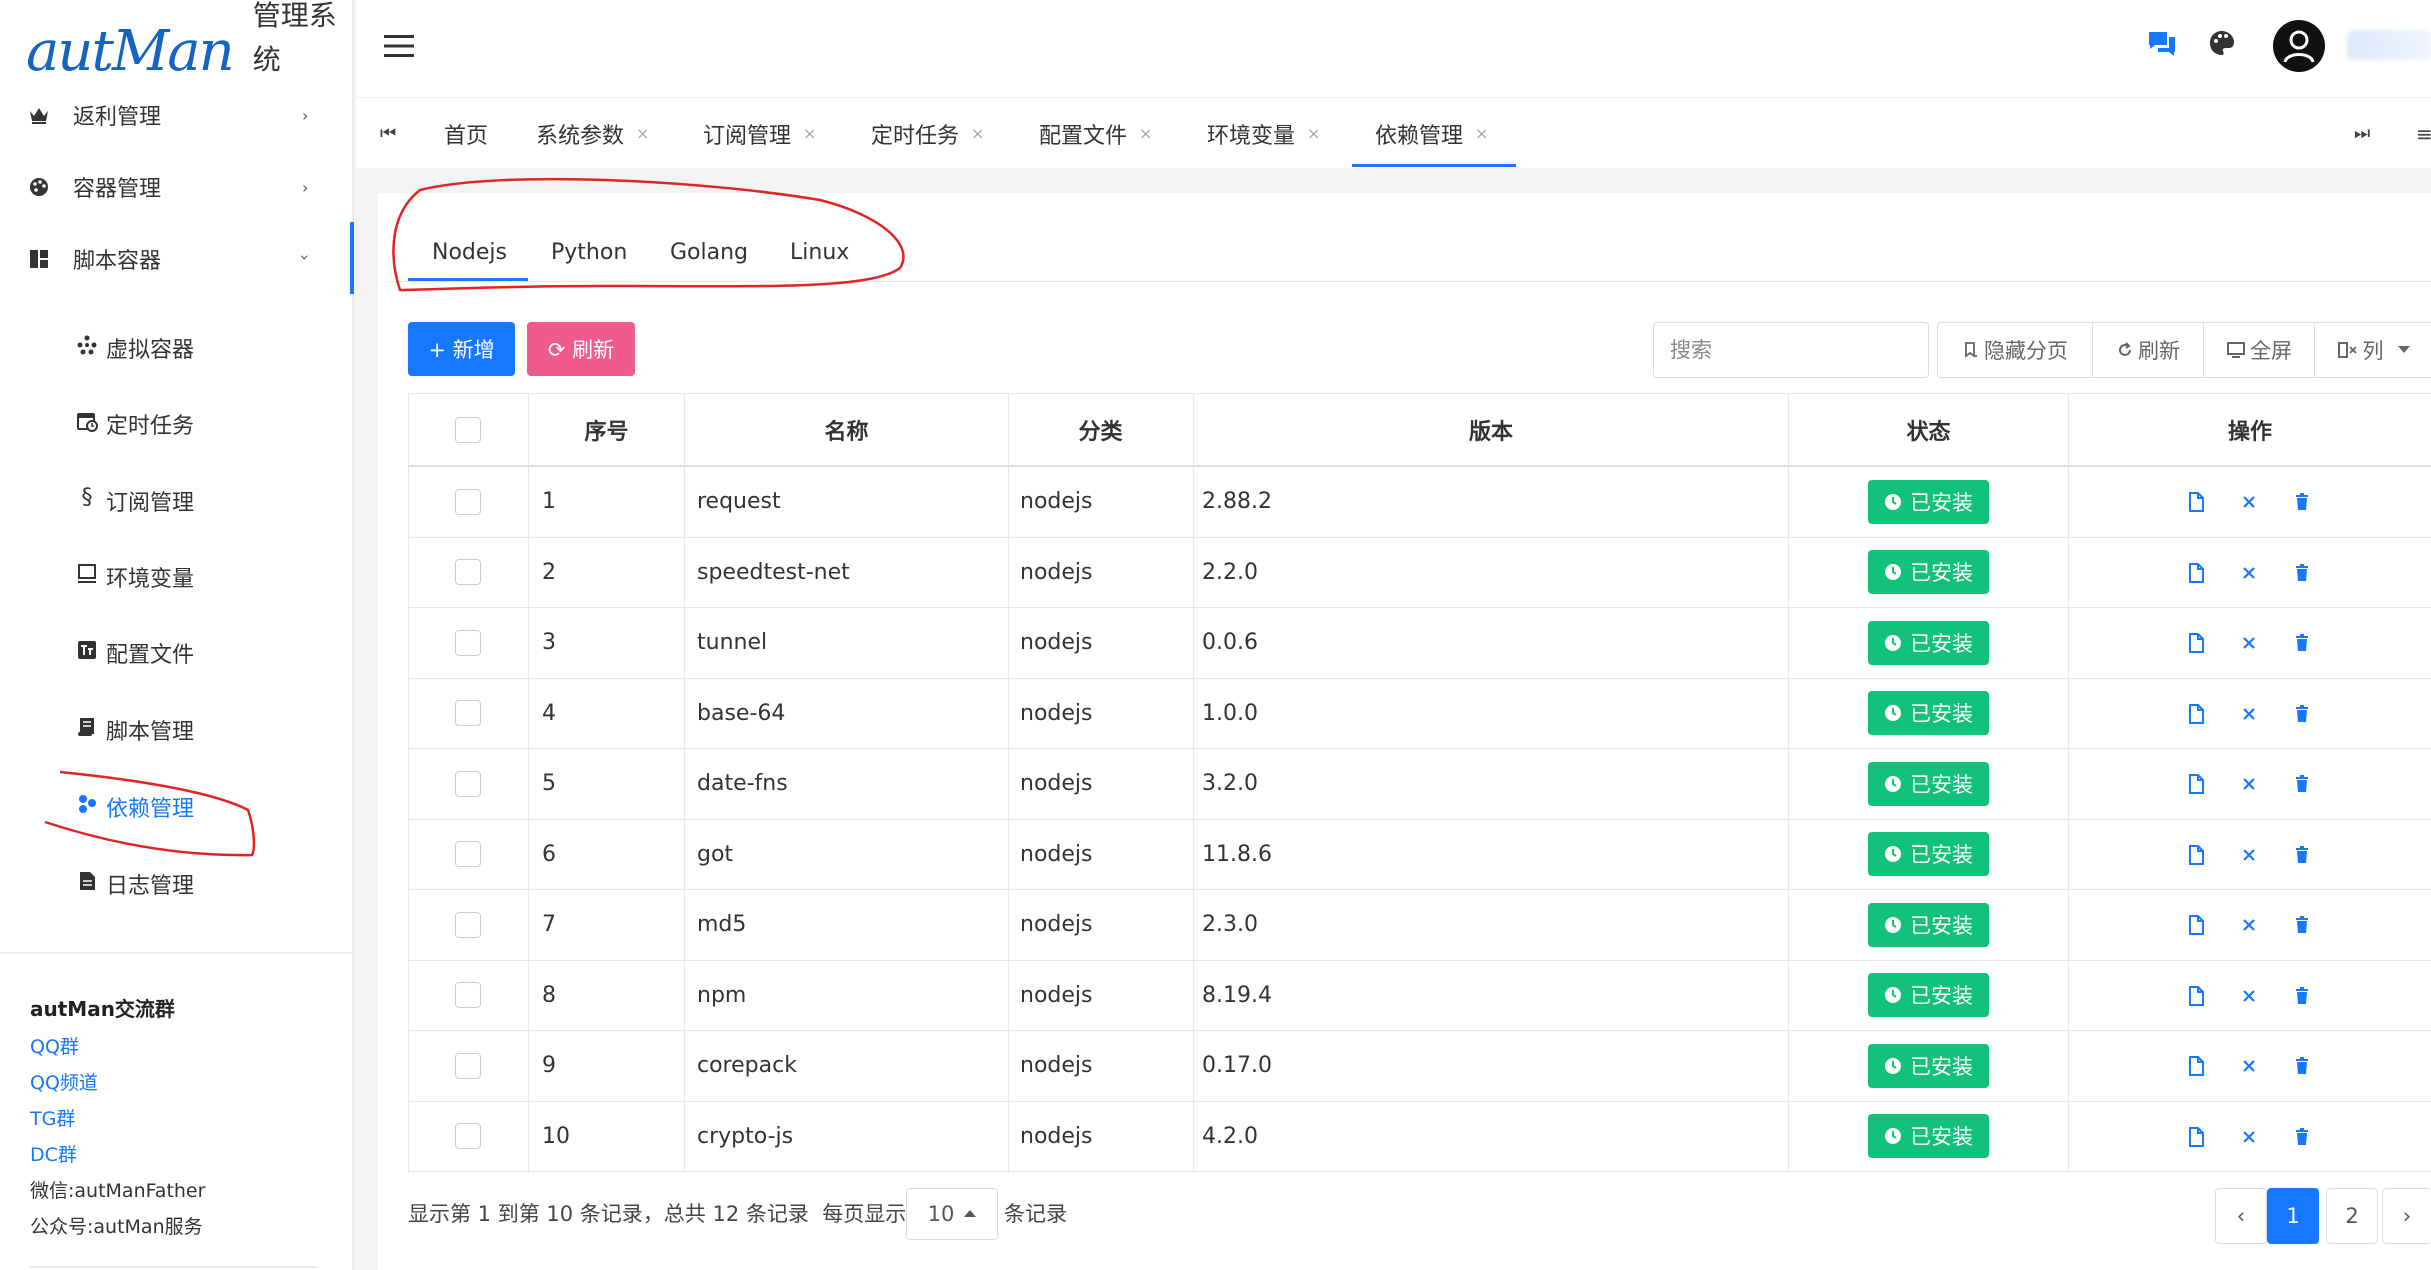 The image size is (2431, 1270). Describe the element at coordinates (2015, 350) in the screenshot. I see `hide-pagination-button: 隐藏分页` at that location.